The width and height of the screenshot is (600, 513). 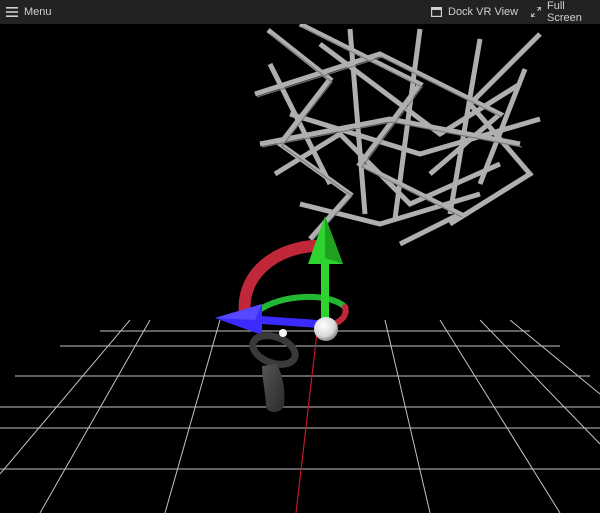 What do you see at coordinates (483, 12) in the screenshot?
I see `dock-vr-view-label: Dock VR View` at bounding box center [483, 12].